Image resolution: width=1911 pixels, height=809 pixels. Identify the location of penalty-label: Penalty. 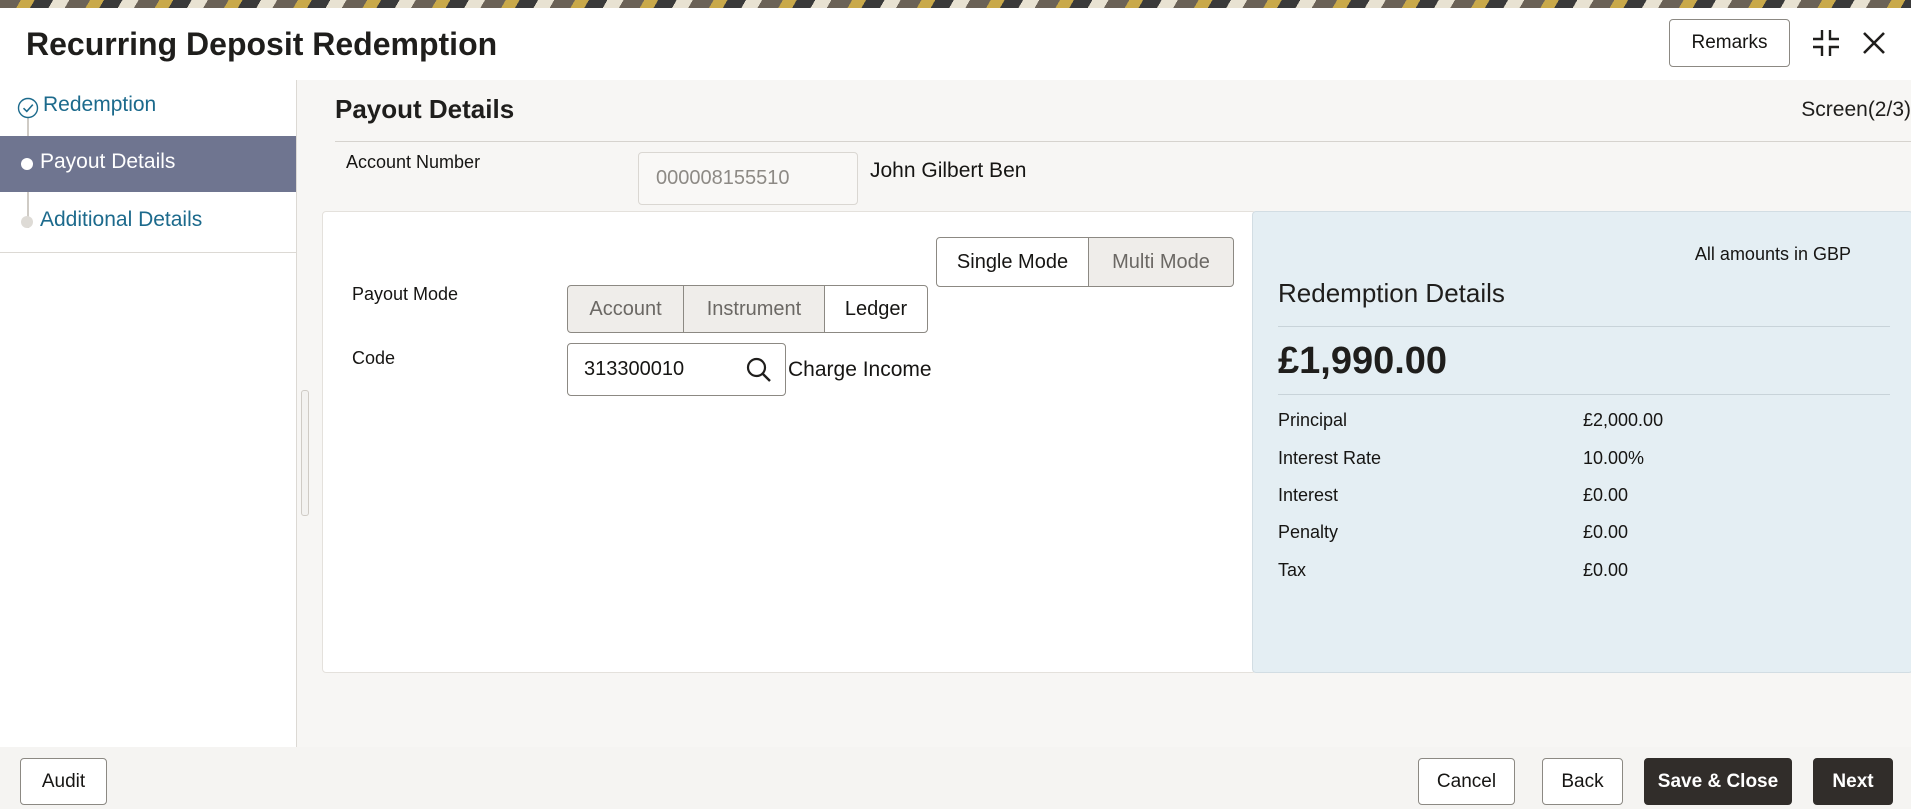
(1308, 532).